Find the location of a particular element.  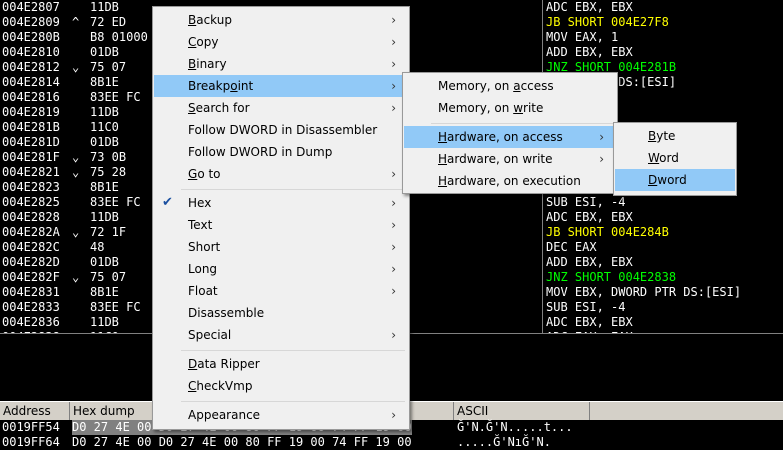

disasm-instruction: JB SHORT 004E27F8 is located at coordinates (607, 22).